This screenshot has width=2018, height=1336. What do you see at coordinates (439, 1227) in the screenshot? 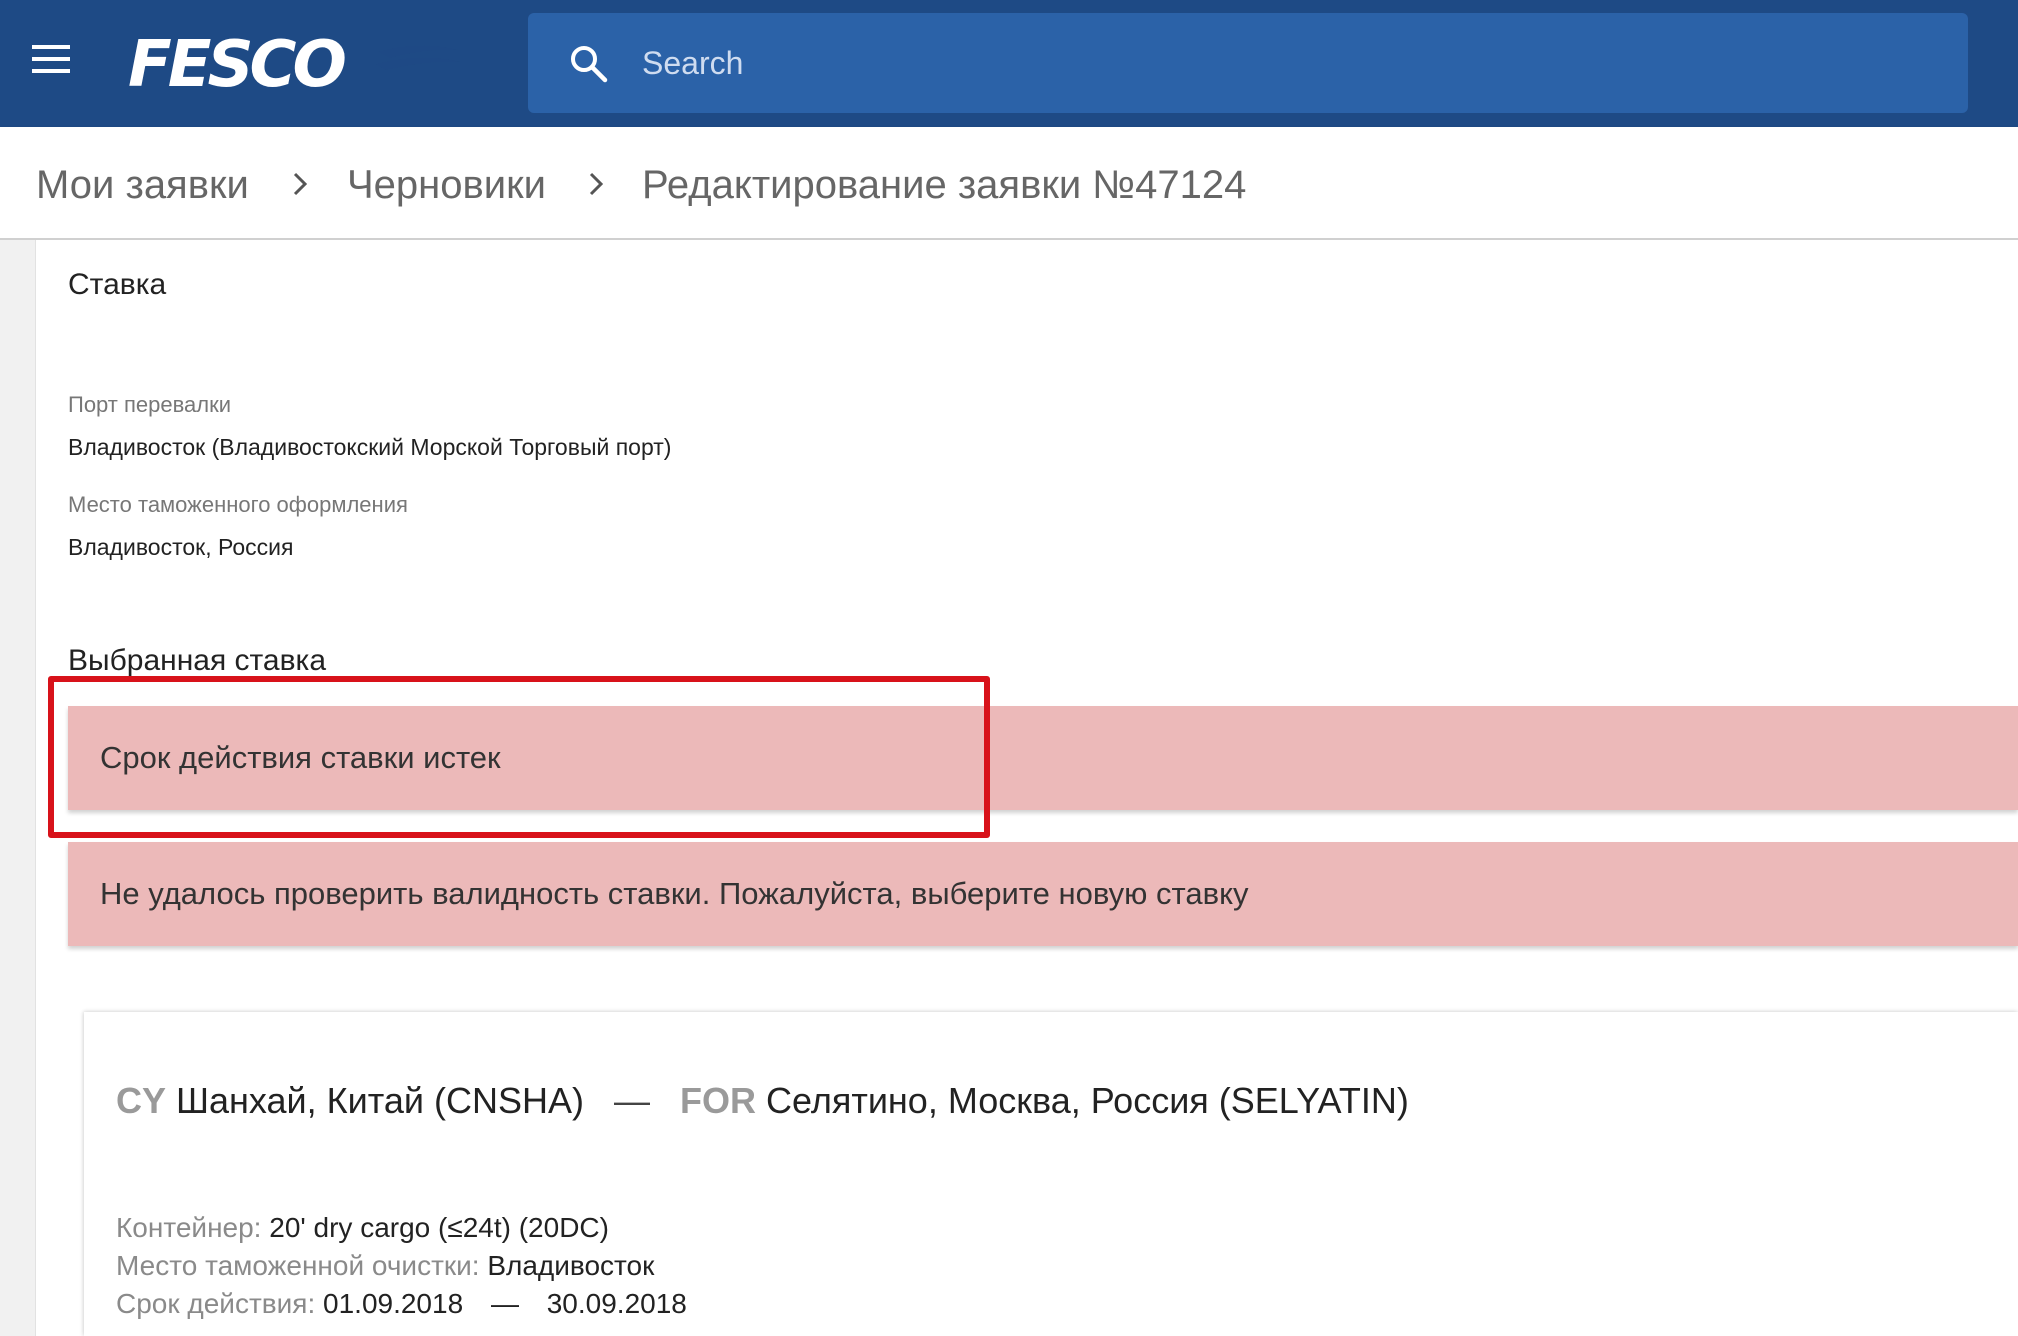
I see `detail-value: 20' dry cargo (≤24t) (20DC)` at bounding box center [439, 1227].